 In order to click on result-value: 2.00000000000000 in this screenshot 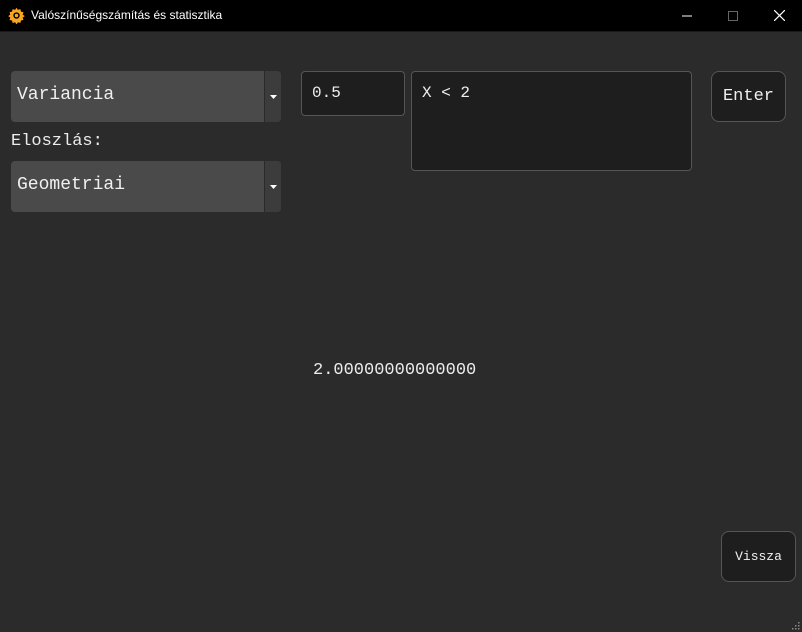, I will do `click(395, 370)`.